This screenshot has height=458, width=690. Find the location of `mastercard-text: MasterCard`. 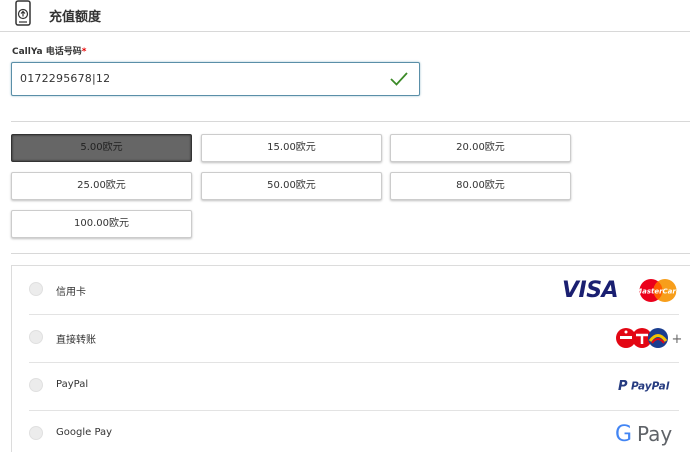

mastercard-text: MasterCard is located at coordinates (658, 292).